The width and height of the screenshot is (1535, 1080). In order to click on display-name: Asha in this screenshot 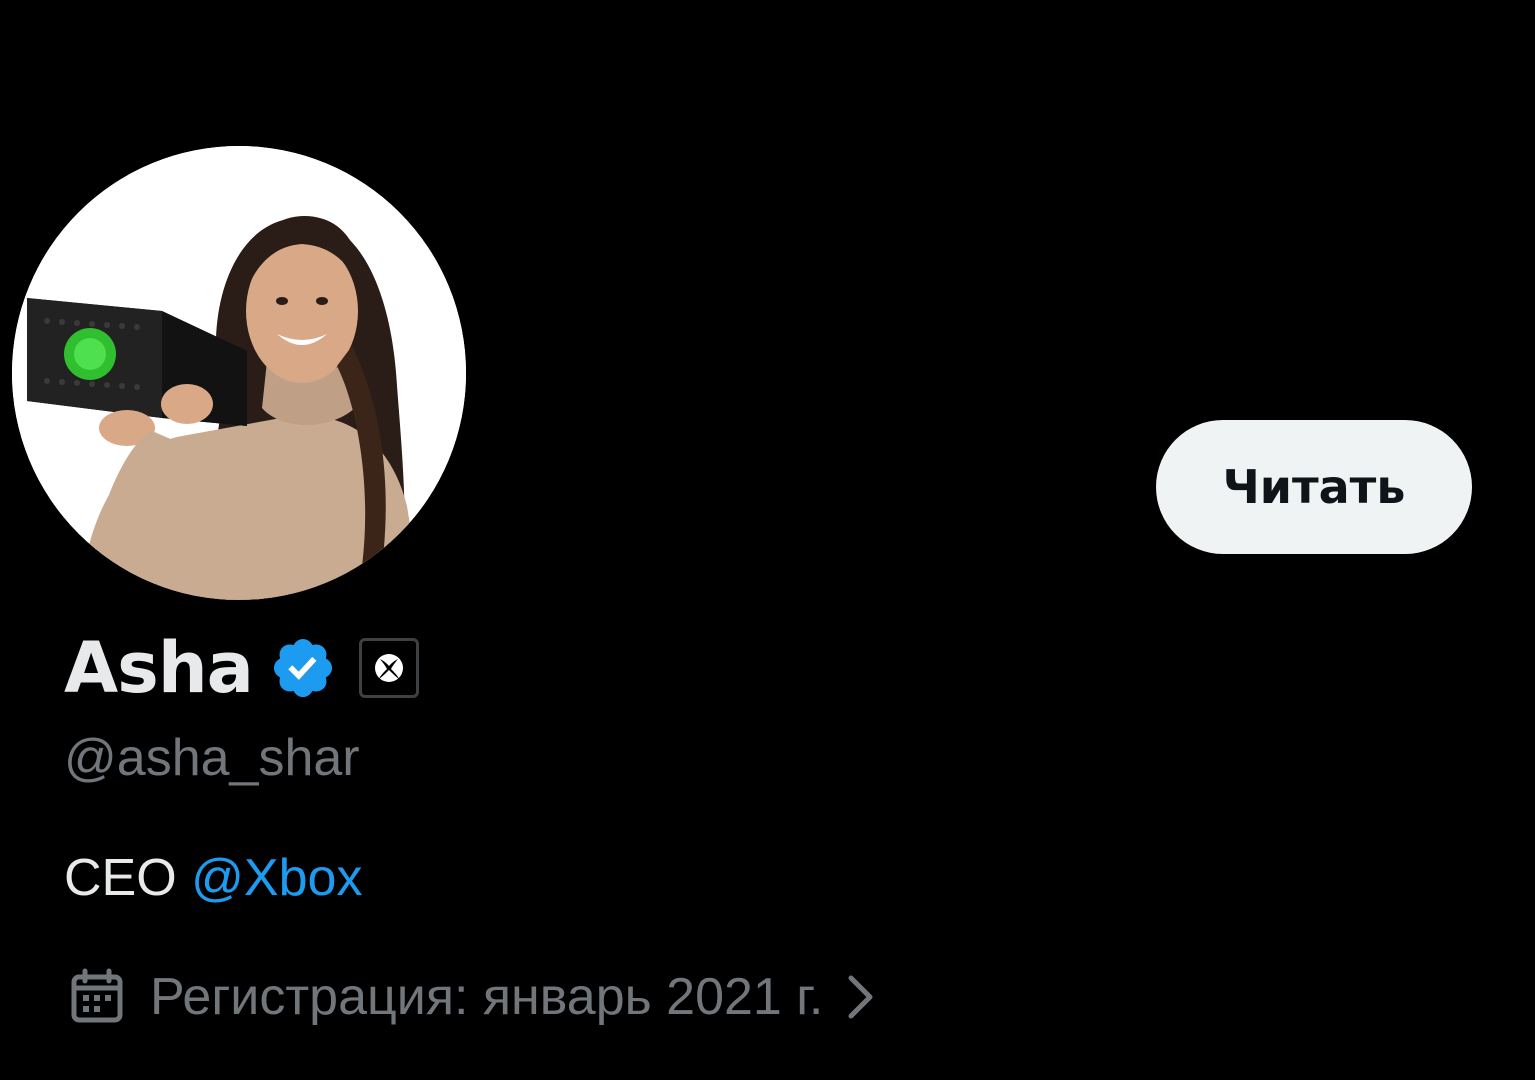, I will do `click(159, 668)`.